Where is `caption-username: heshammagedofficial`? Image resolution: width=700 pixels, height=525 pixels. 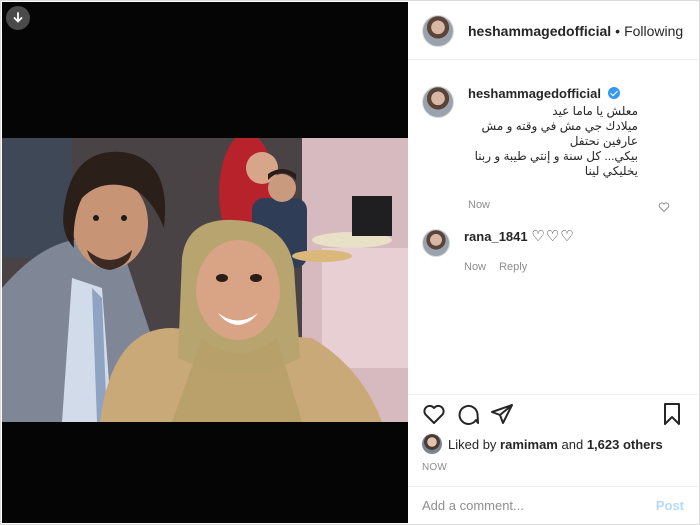
caption-username: heshammagedofficial is located at coordinates (534, 93).